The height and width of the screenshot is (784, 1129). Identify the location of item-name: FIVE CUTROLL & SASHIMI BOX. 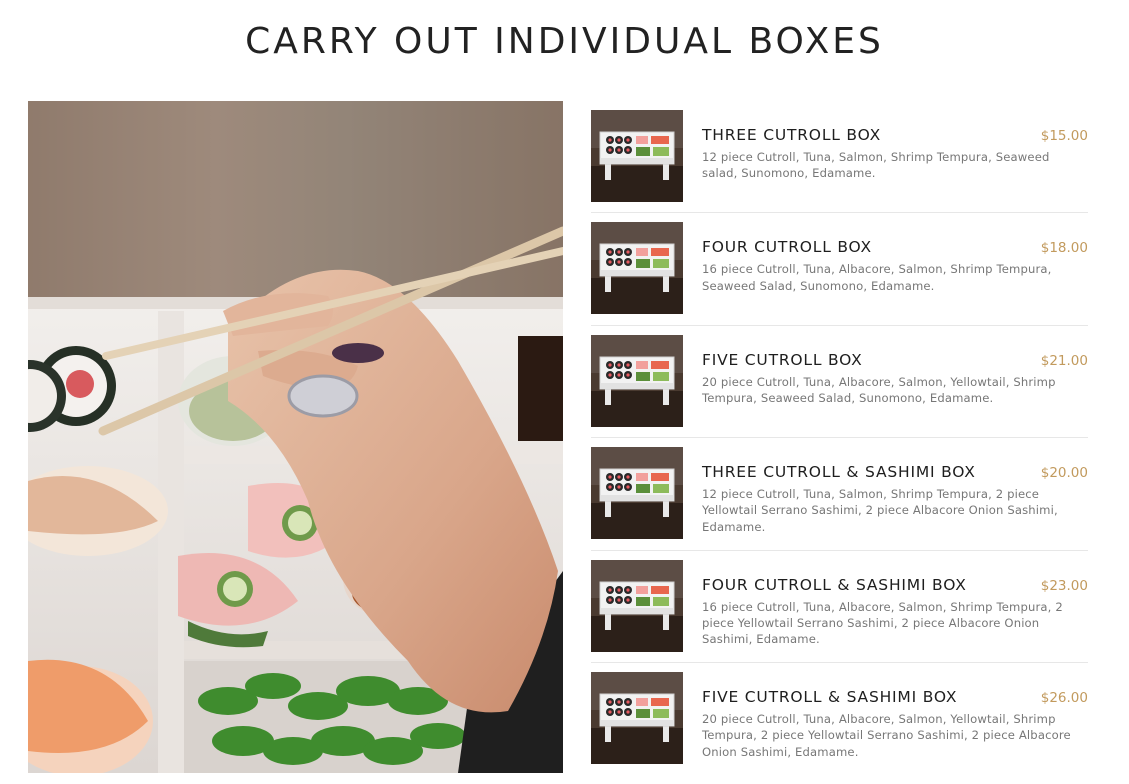
(830, 696).